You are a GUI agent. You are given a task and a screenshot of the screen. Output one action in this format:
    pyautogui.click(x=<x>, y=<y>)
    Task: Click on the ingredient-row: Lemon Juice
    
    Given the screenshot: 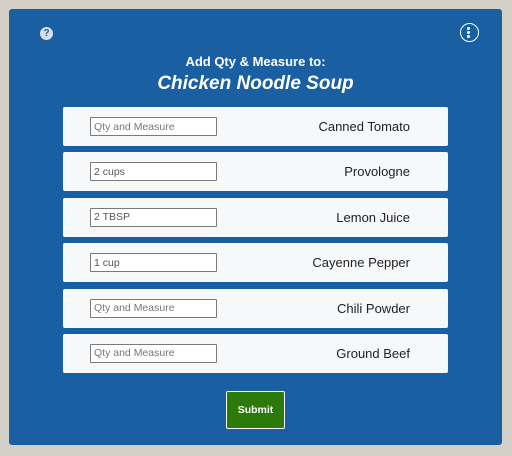 What is the action you would take?
    pyautogui.click(x=255, y=217)
    